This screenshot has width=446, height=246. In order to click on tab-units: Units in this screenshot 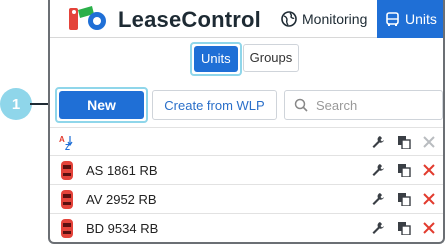, I will do `click(216, 59)`.